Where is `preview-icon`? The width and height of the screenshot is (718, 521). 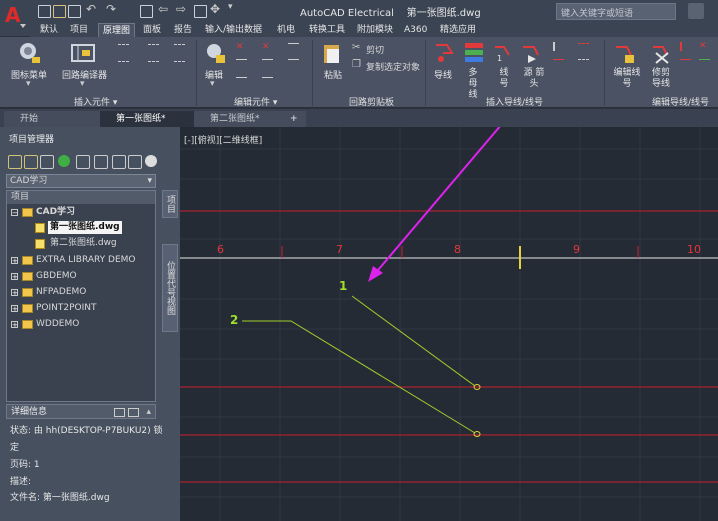
preview-icon is located at coordinates (119, 412).